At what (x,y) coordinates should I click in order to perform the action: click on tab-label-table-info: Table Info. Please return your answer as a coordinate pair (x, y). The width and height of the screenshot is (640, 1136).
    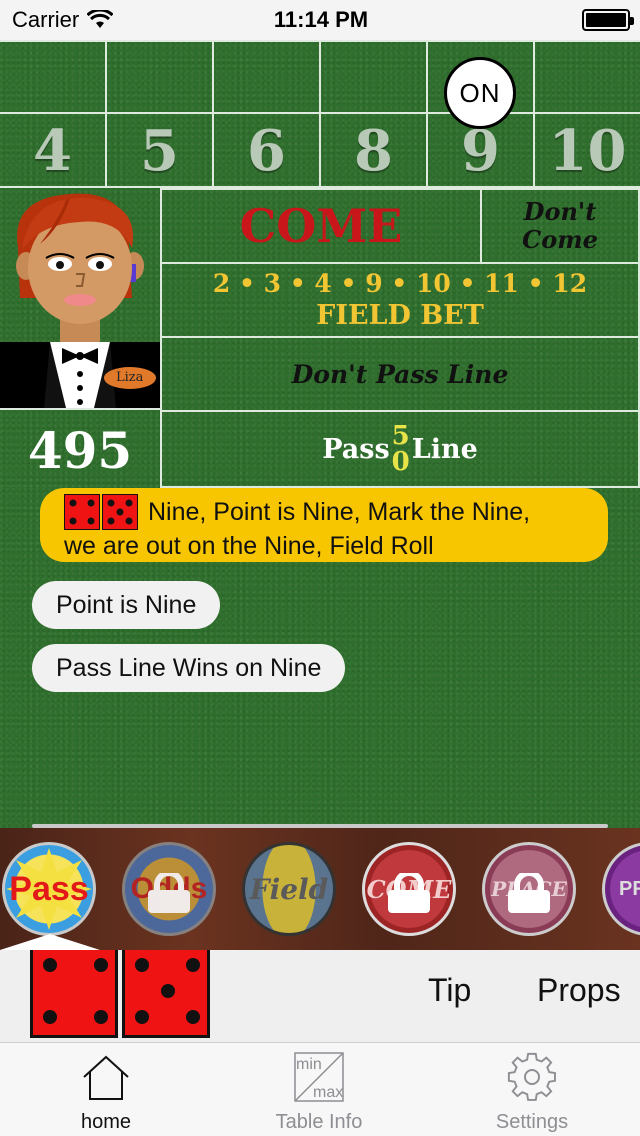
    Looking at the image, I should click on (319, 1122).